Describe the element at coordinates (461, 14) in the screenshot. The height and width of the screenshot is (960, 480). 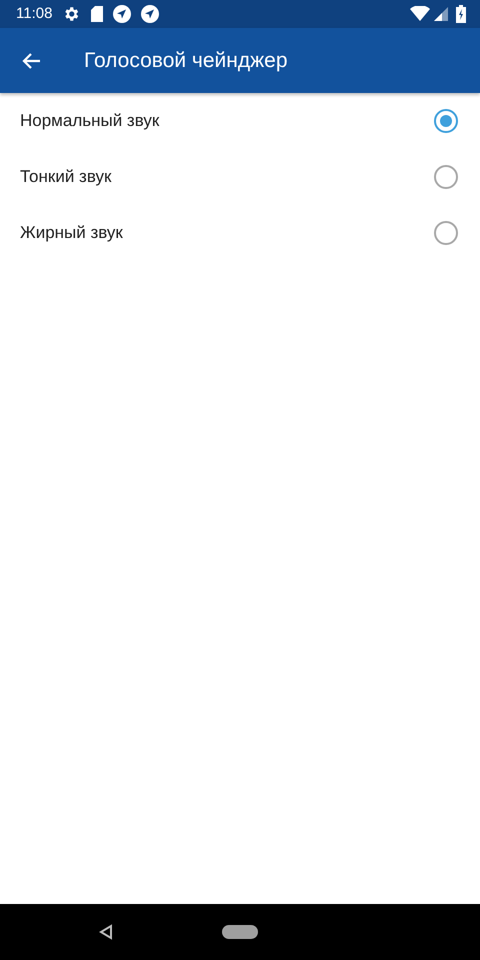
I see `battery-charging-icon` at that location.